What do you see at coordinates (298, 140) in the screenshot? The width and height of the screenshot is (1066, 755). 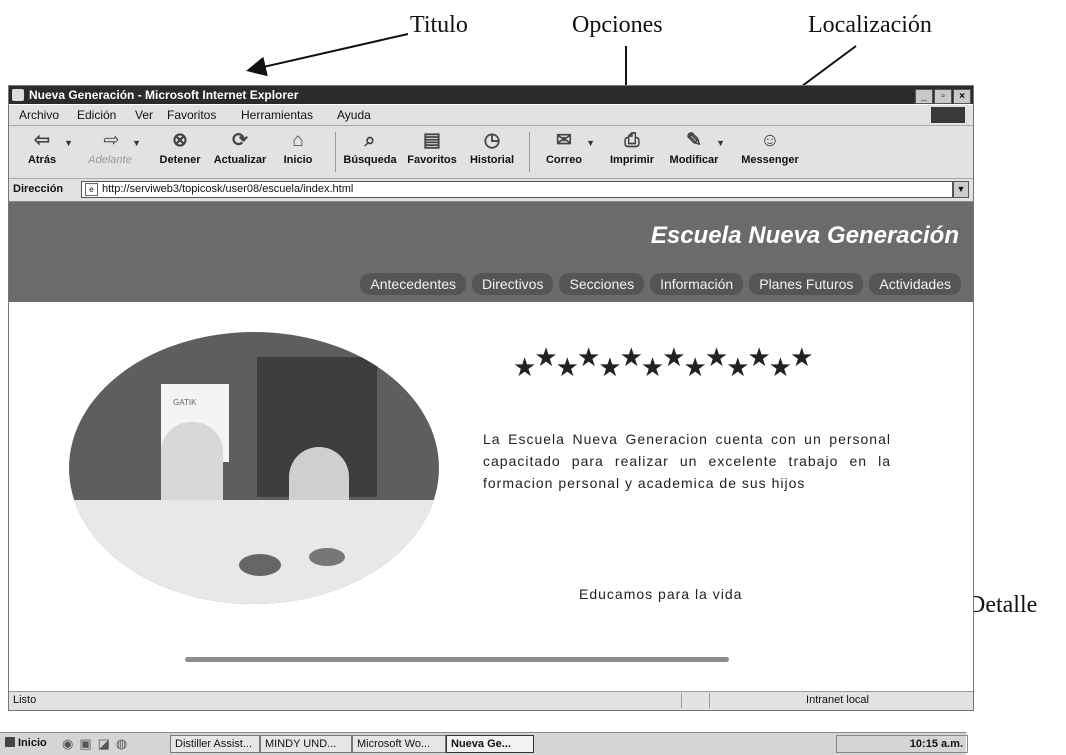 I see `home-icon: ⌂` at bounding box center [298, 140].